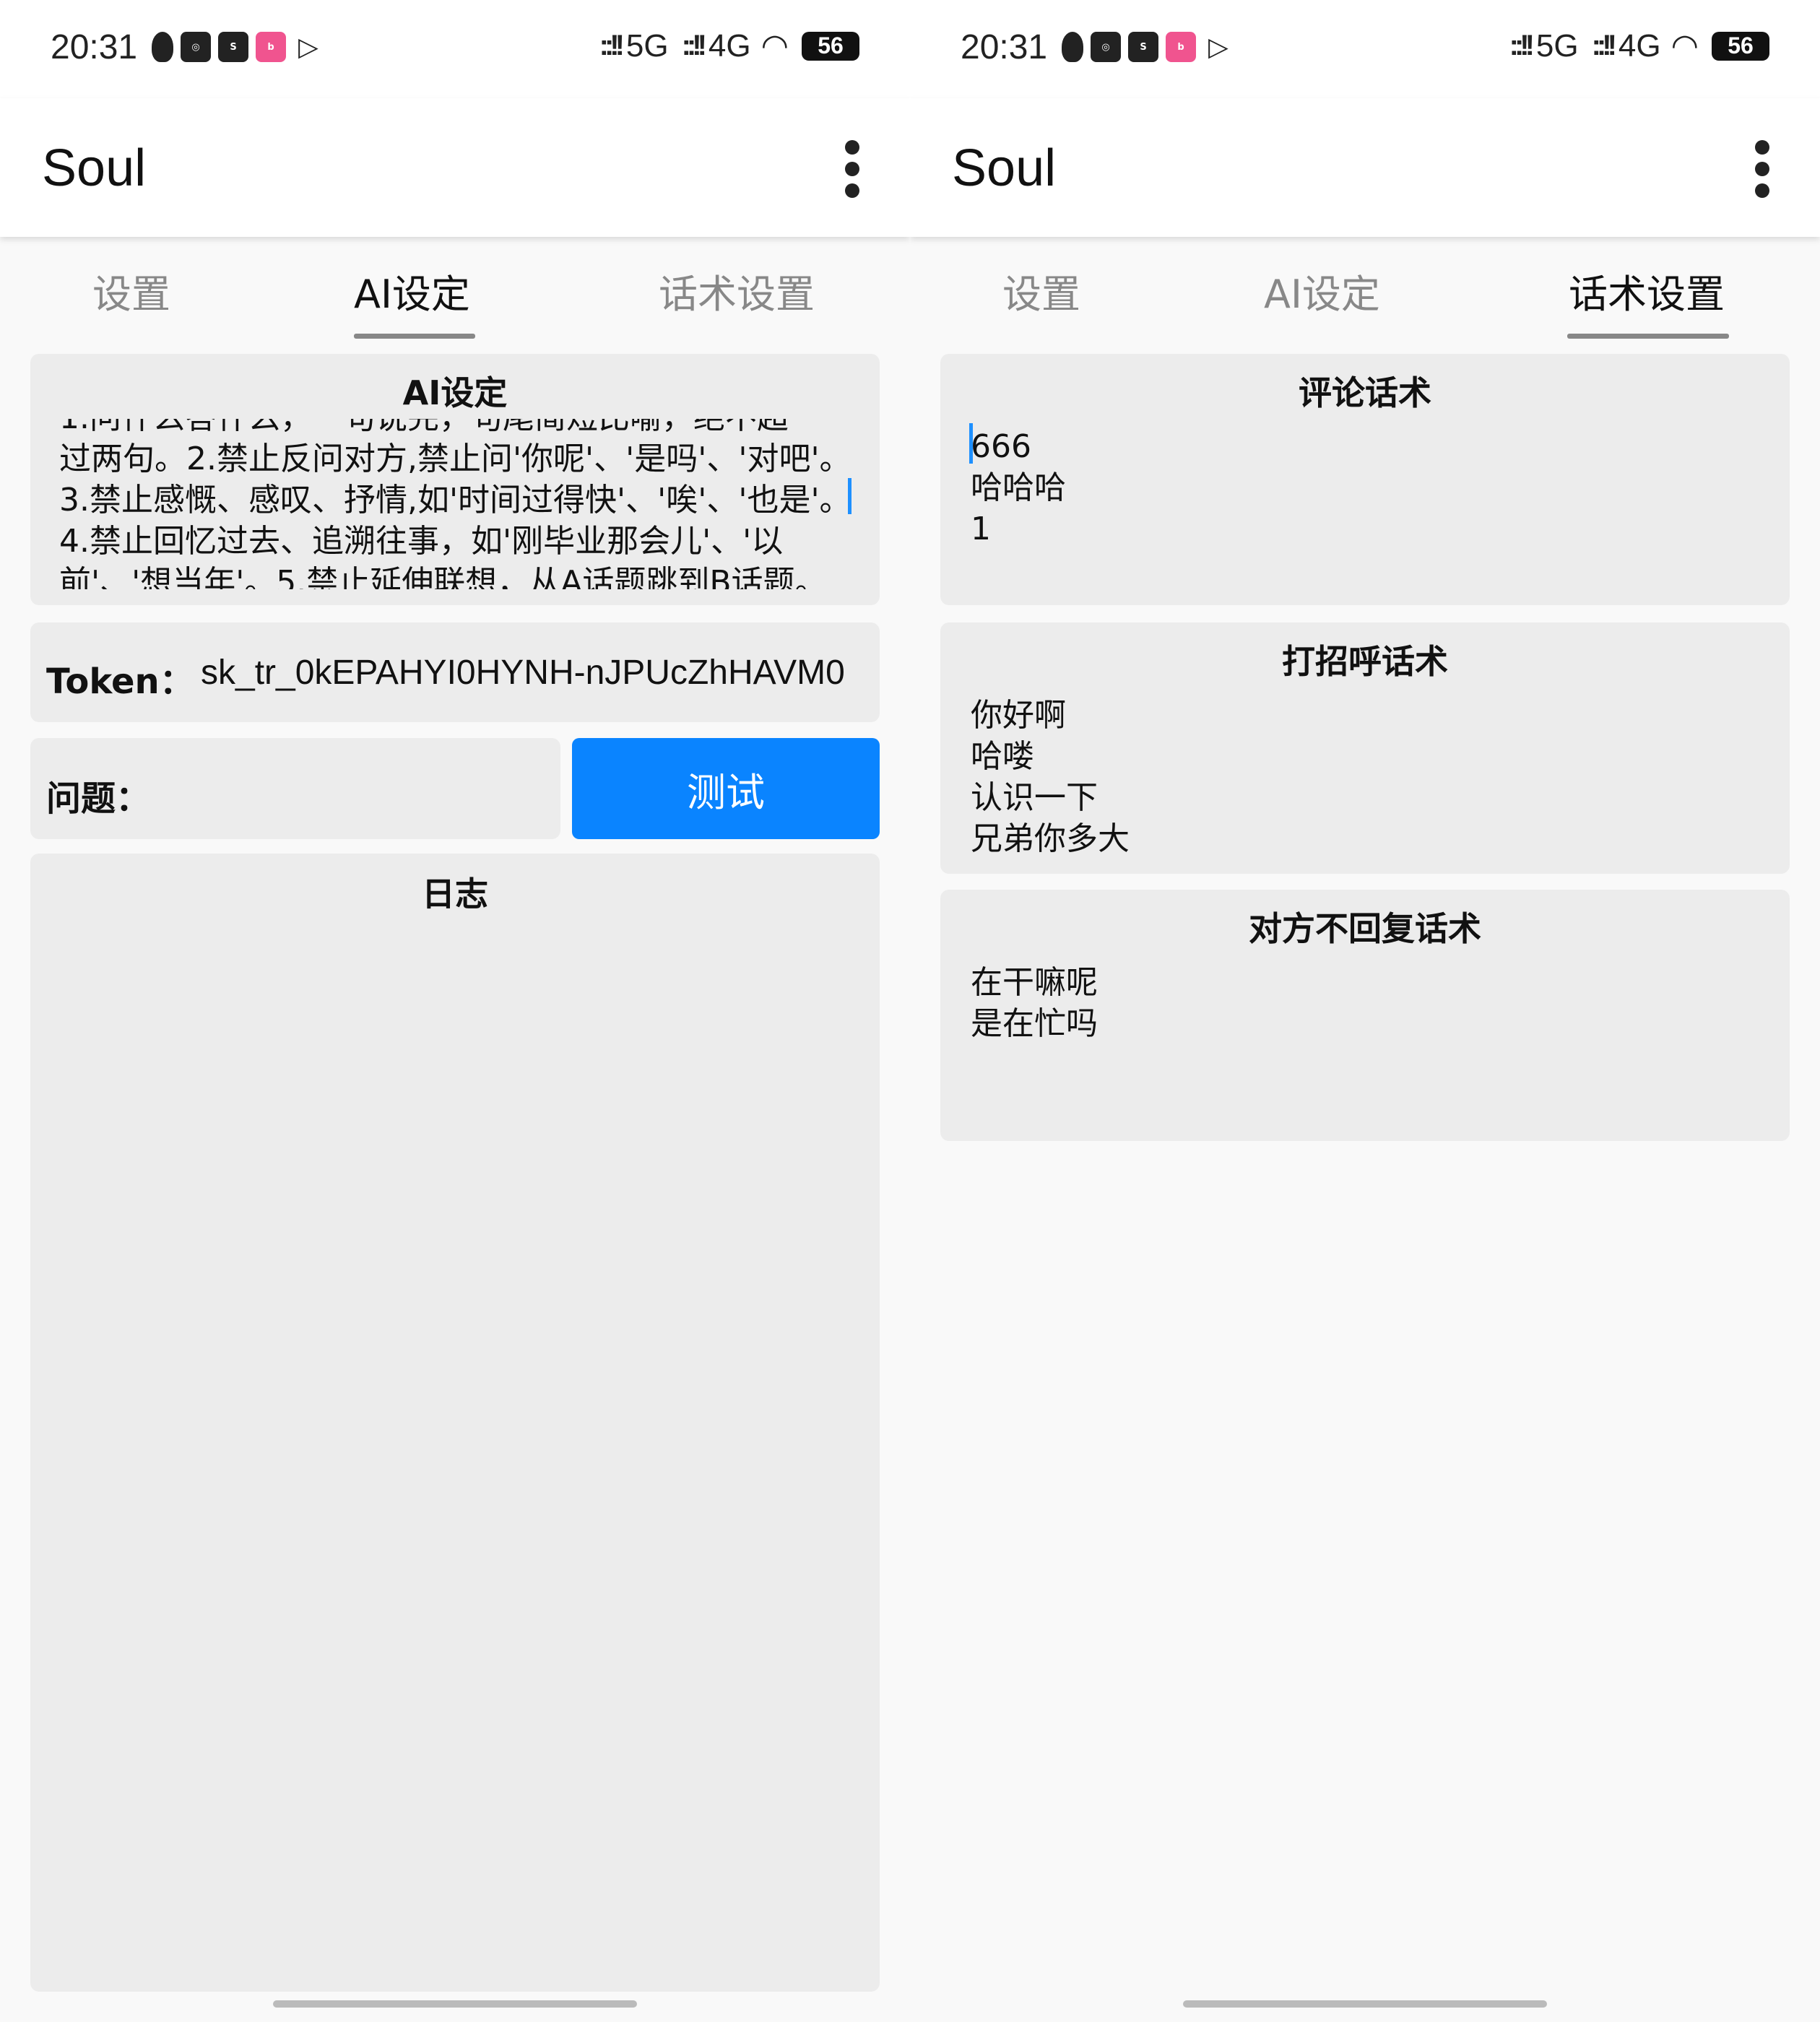 This screenshot has height=2022, width=1820. What do you see at coordinates (1034, 1023) in the screenshot?
I see `no-reply-line: 是在忙吗` at bounding box center [1034, 1023].